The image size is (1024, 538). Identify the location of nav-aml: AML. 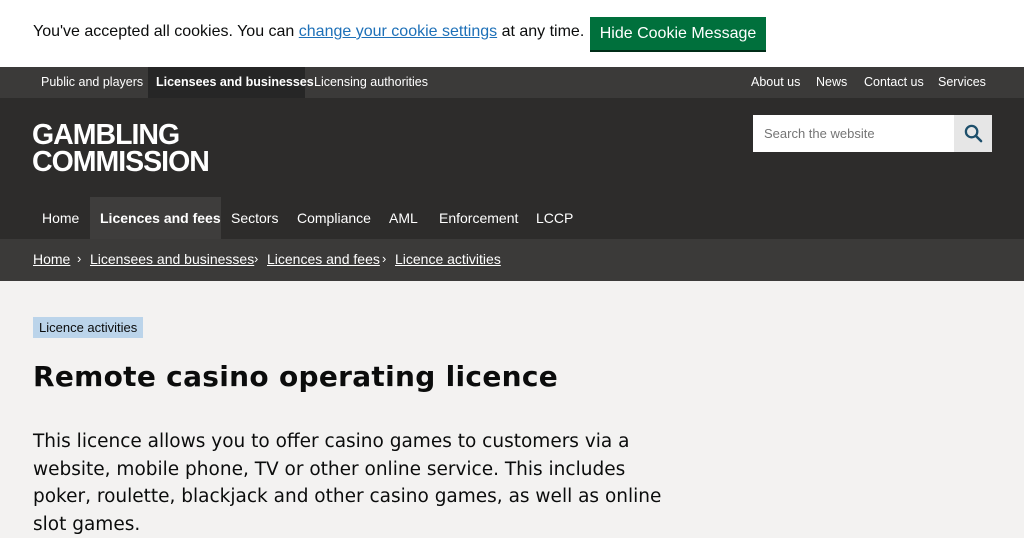
(403, 218).